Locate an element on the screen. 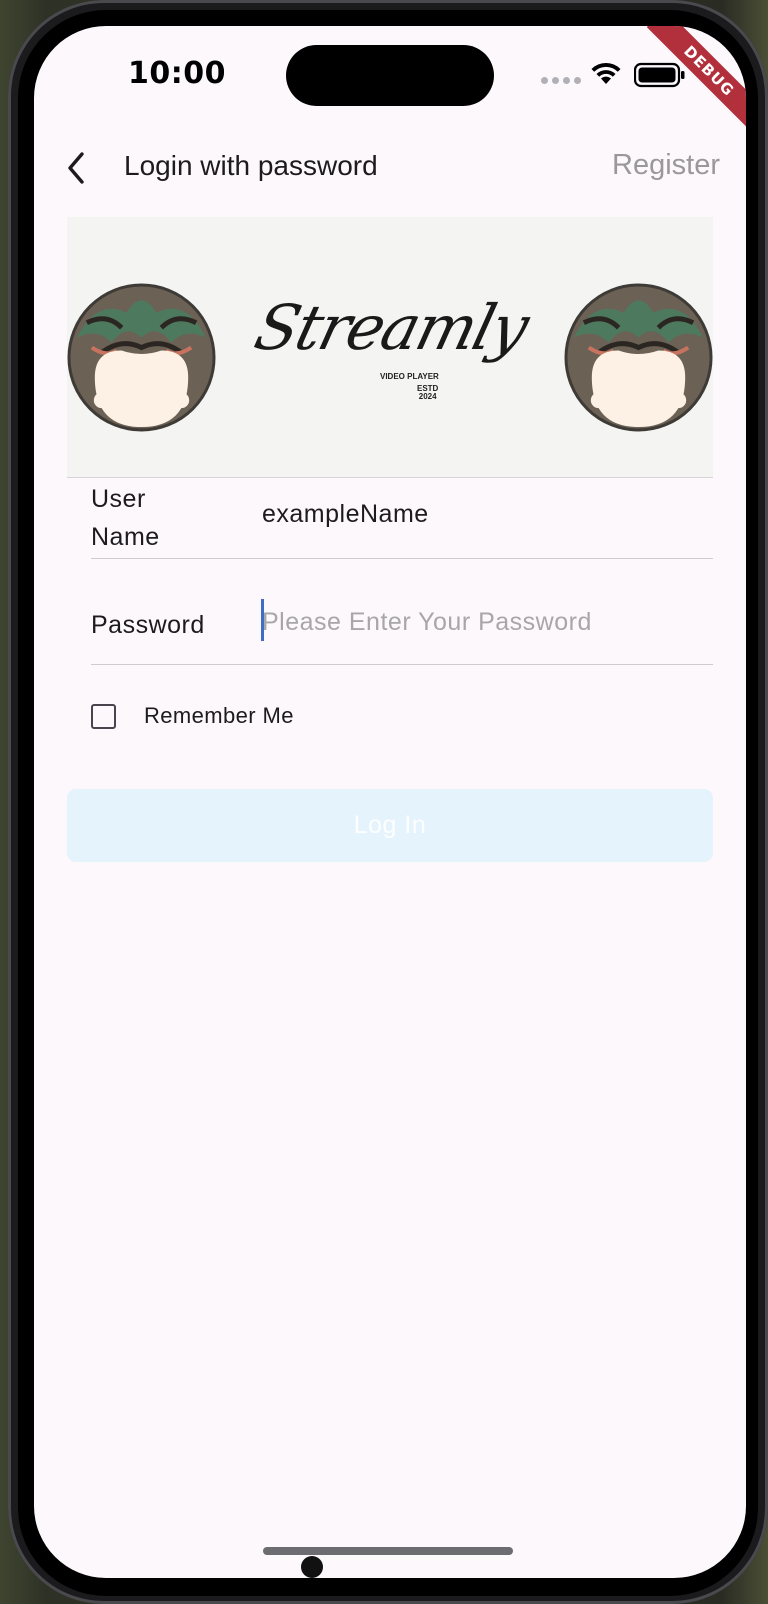 This screenshot has width=768, height=1604. cellular-signal-icon is located at coordinates (561, 80).